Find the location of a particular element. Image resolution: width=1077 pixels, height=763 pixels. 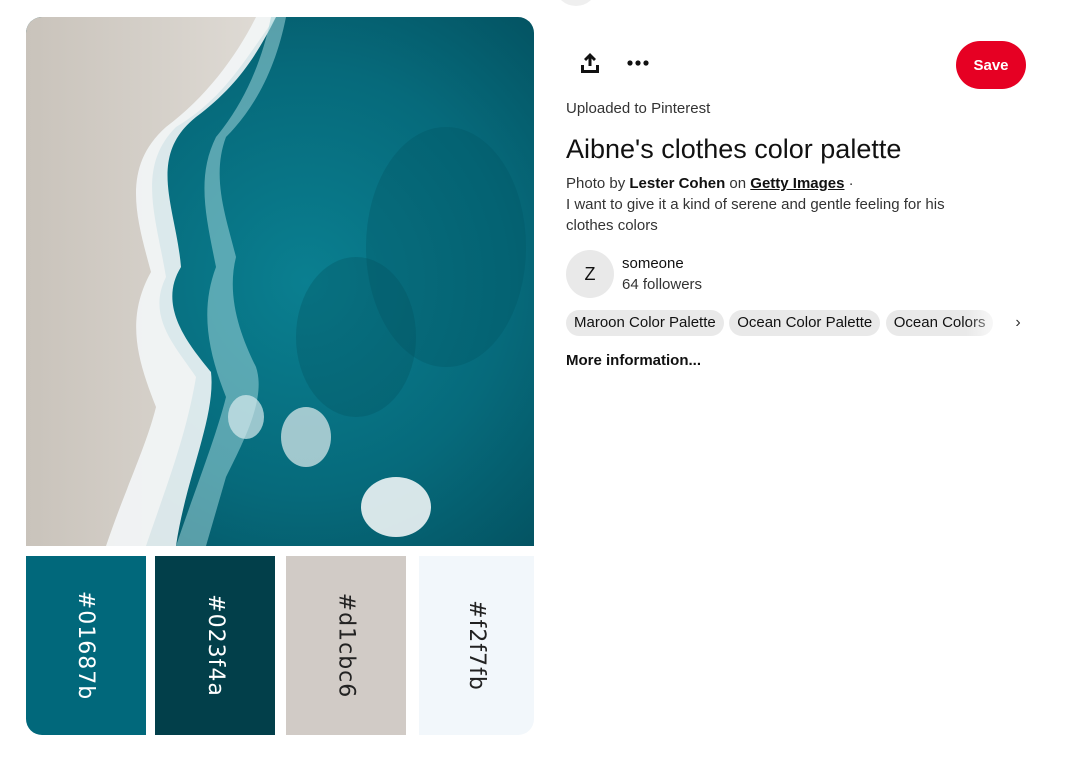

tag-ocean-color-palette: Ocean Color Palette is located at coordinates (805, 323).